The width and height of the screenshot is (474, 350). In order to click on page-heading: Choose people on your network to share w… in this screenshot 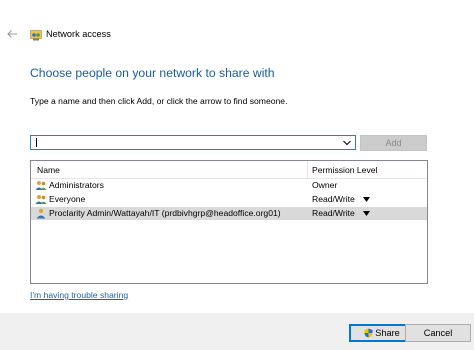, I will do `click(152, 73)`.